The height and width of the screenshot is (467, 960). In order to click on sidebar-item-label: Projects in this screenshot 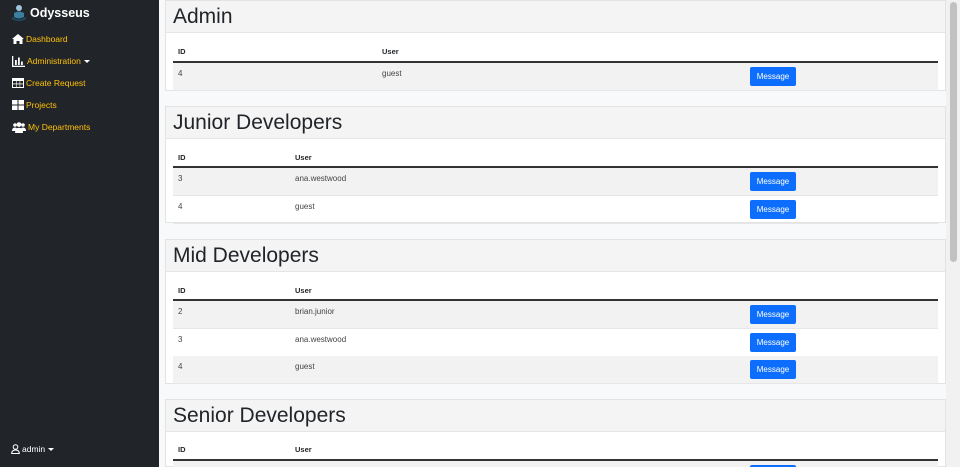, I will do `click(41, 105)`.